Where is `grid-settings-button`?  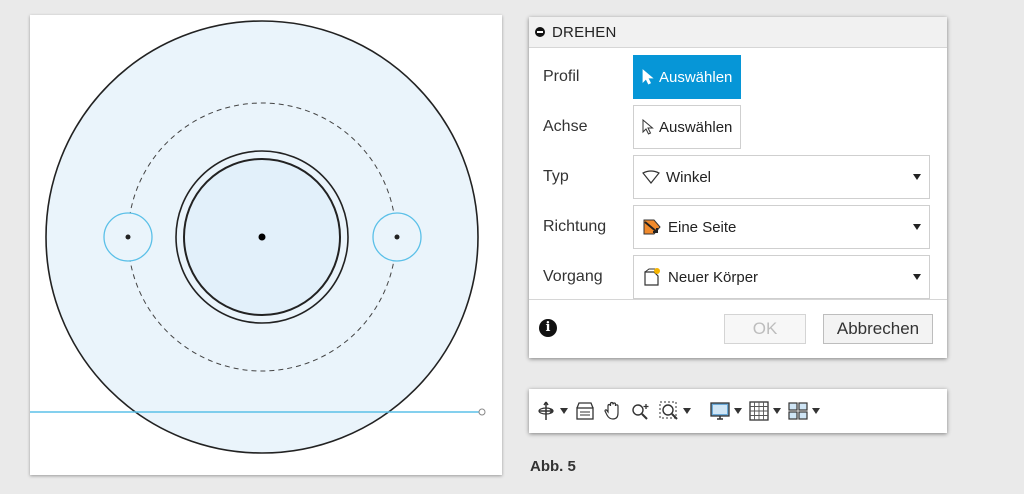 grid-settings-button is located at coordinates (764, 411).